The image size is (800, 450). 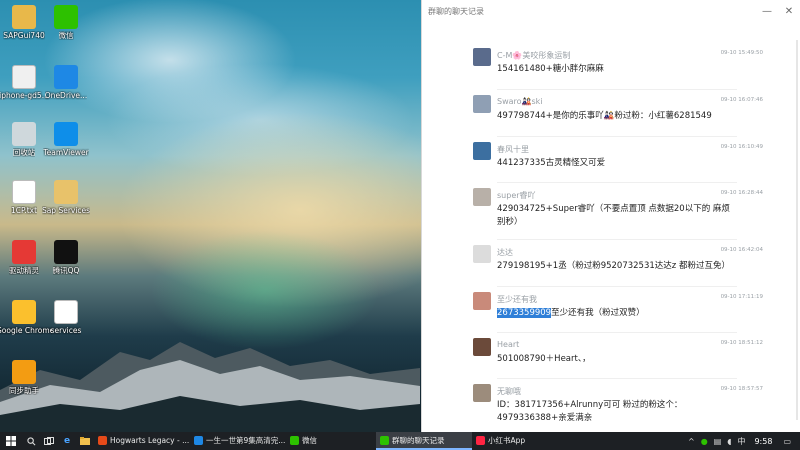 What do you see at coordinates (797, 230) in the screenshot?
I see `chat-scrollbar` at bounding box center [797, 230].